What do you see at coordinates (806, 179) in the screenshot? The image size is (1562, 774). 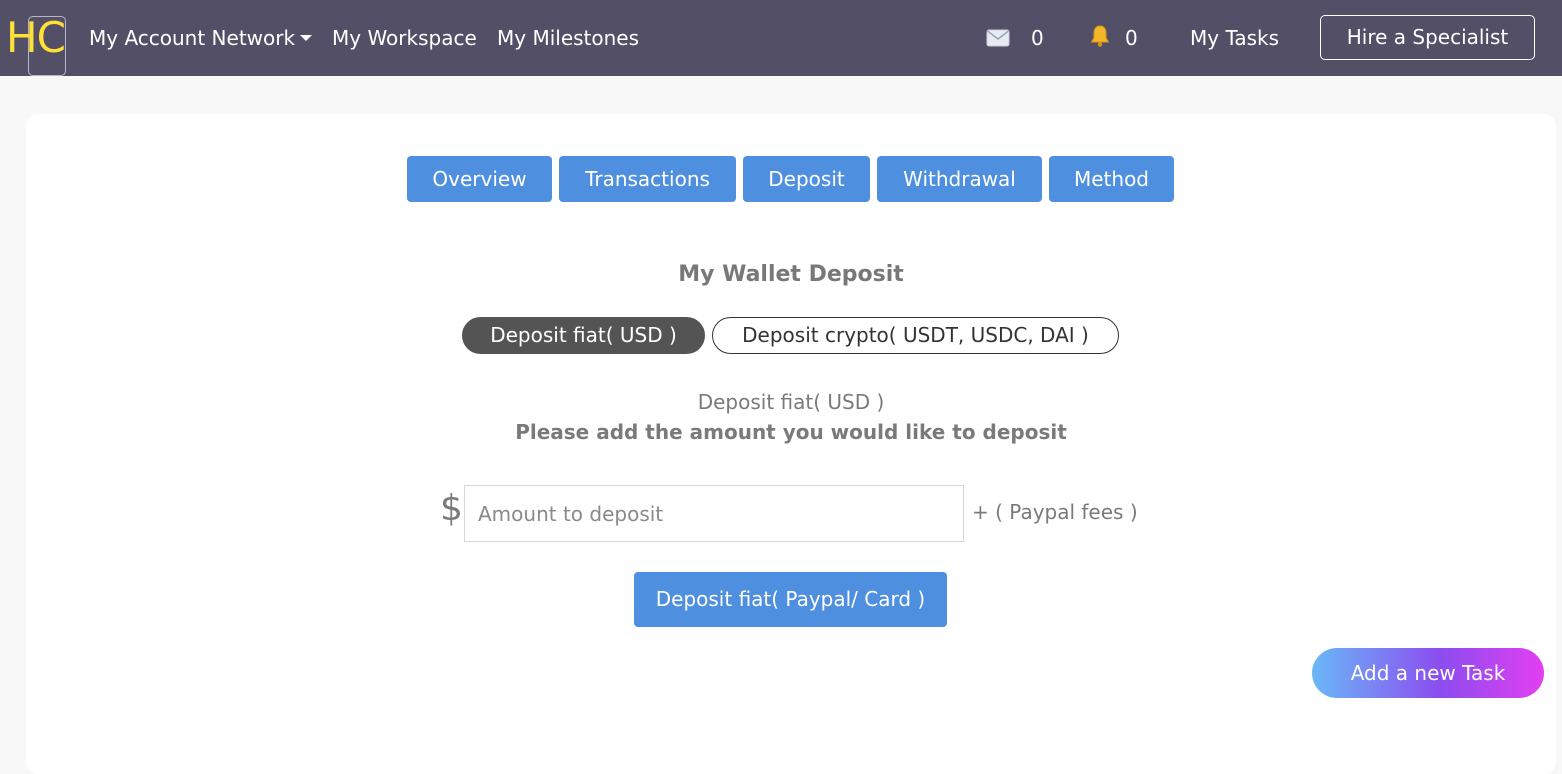 I see `tab-deposit: Deposit` at bounding box center [806, 179].